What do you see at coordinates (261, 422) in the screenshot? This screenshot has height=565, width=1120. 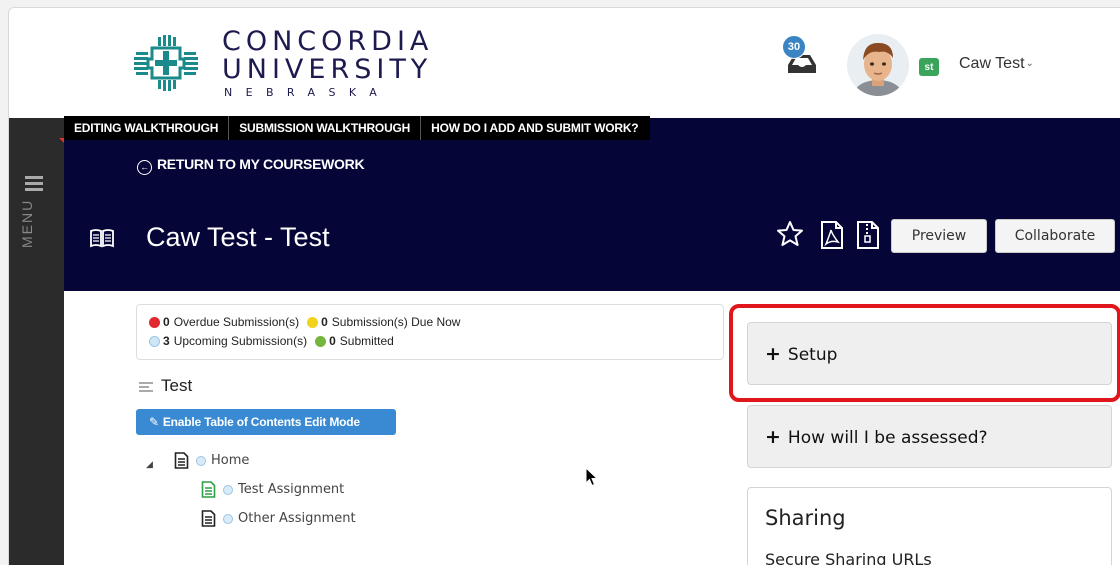 I see `enable-toc-edit-label: Enable Table of Contents Edit Mode` at bounding box center [261, 422].